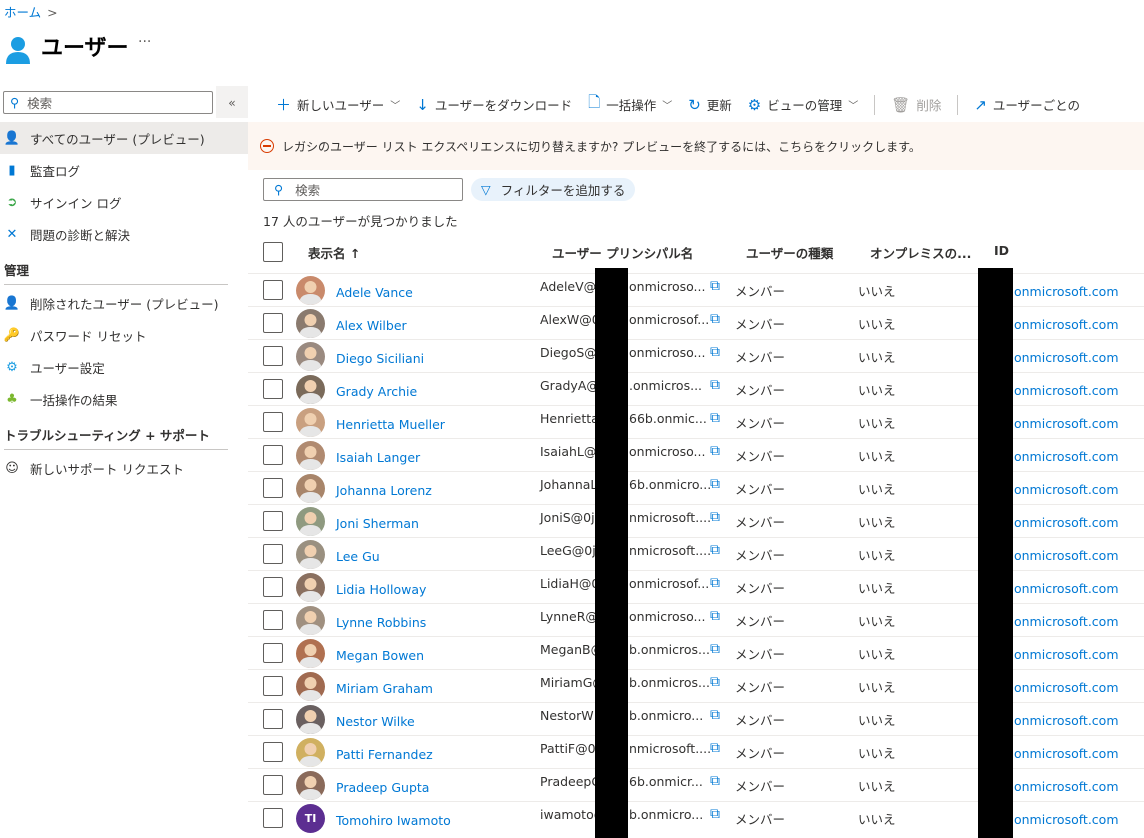 The height and width of the screenshot is (838, 1144). What do you see at coordinates (124, 202) in the screenshot?
I see `sidebar-item: ➲ サインイン ログ` at bounding box center [124, 202].